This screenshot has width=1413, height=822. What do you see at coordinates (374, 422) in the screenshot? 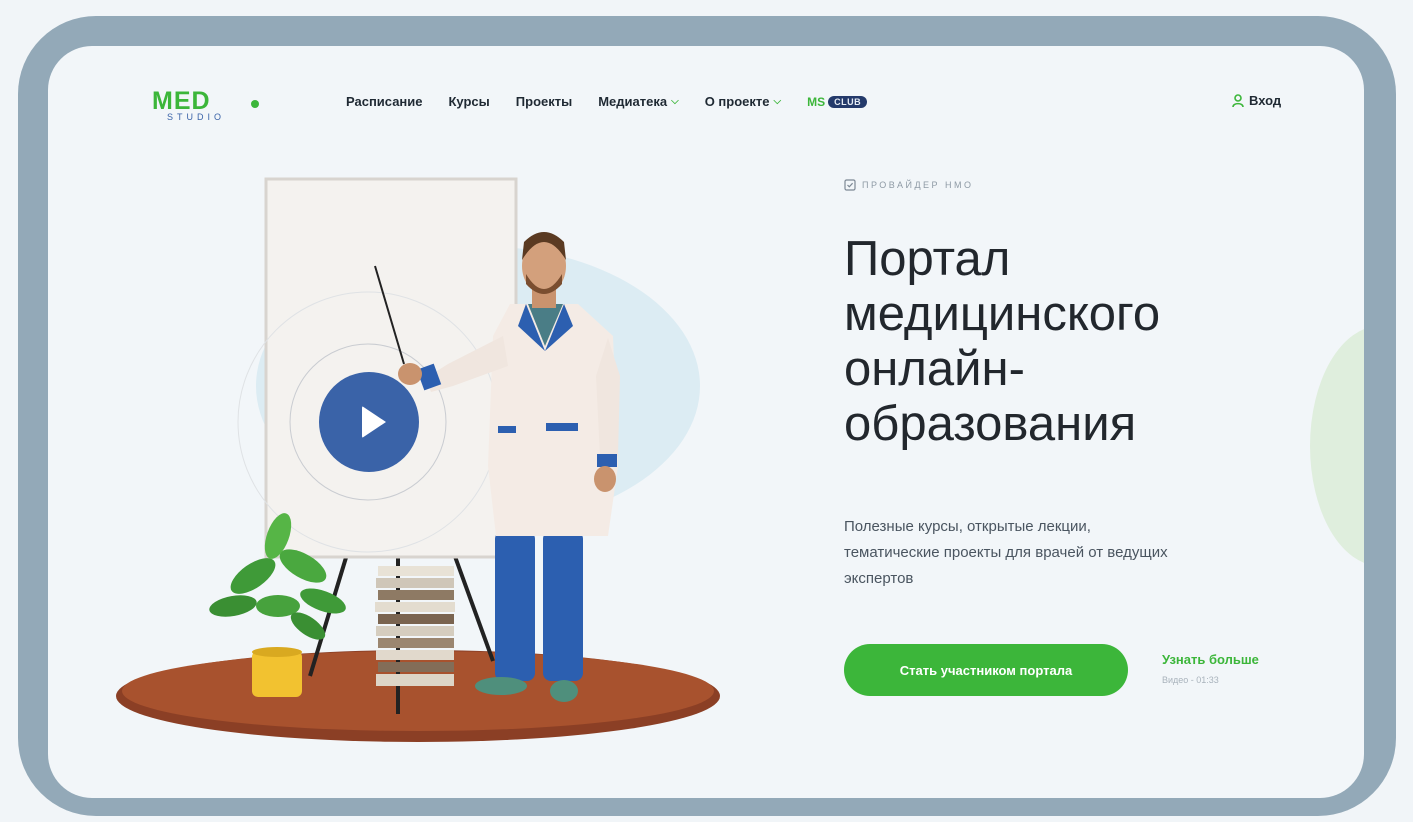
I see `play-icon` at bounding box center [374, 422].